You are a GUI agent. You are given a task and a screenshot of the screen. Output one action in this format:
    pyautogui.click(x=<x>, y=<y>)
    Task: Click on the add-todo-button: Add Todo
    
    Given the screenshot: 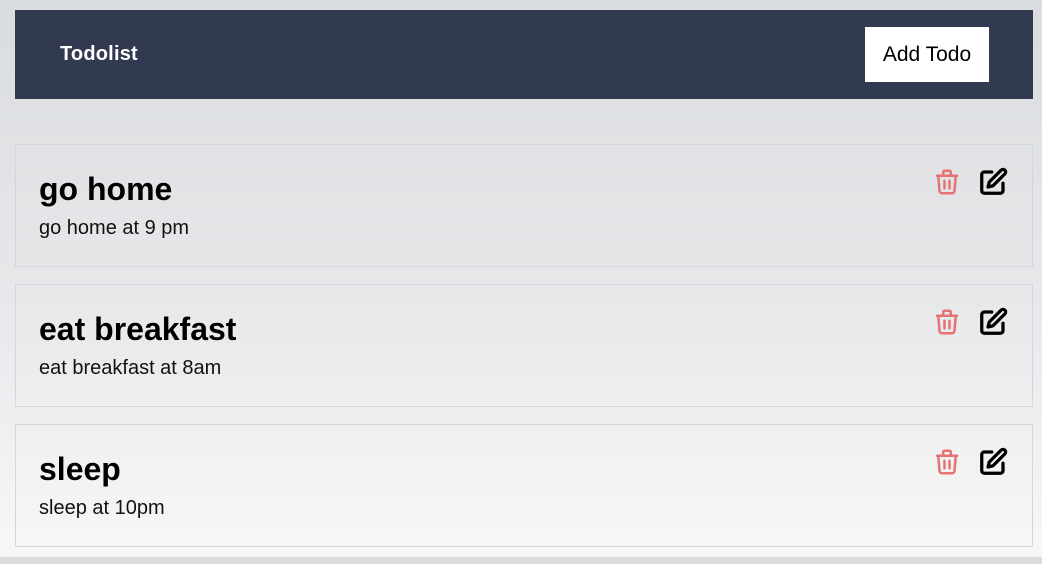 What is the action you would take?
    pyautogui.click(x=927, y=54)
    